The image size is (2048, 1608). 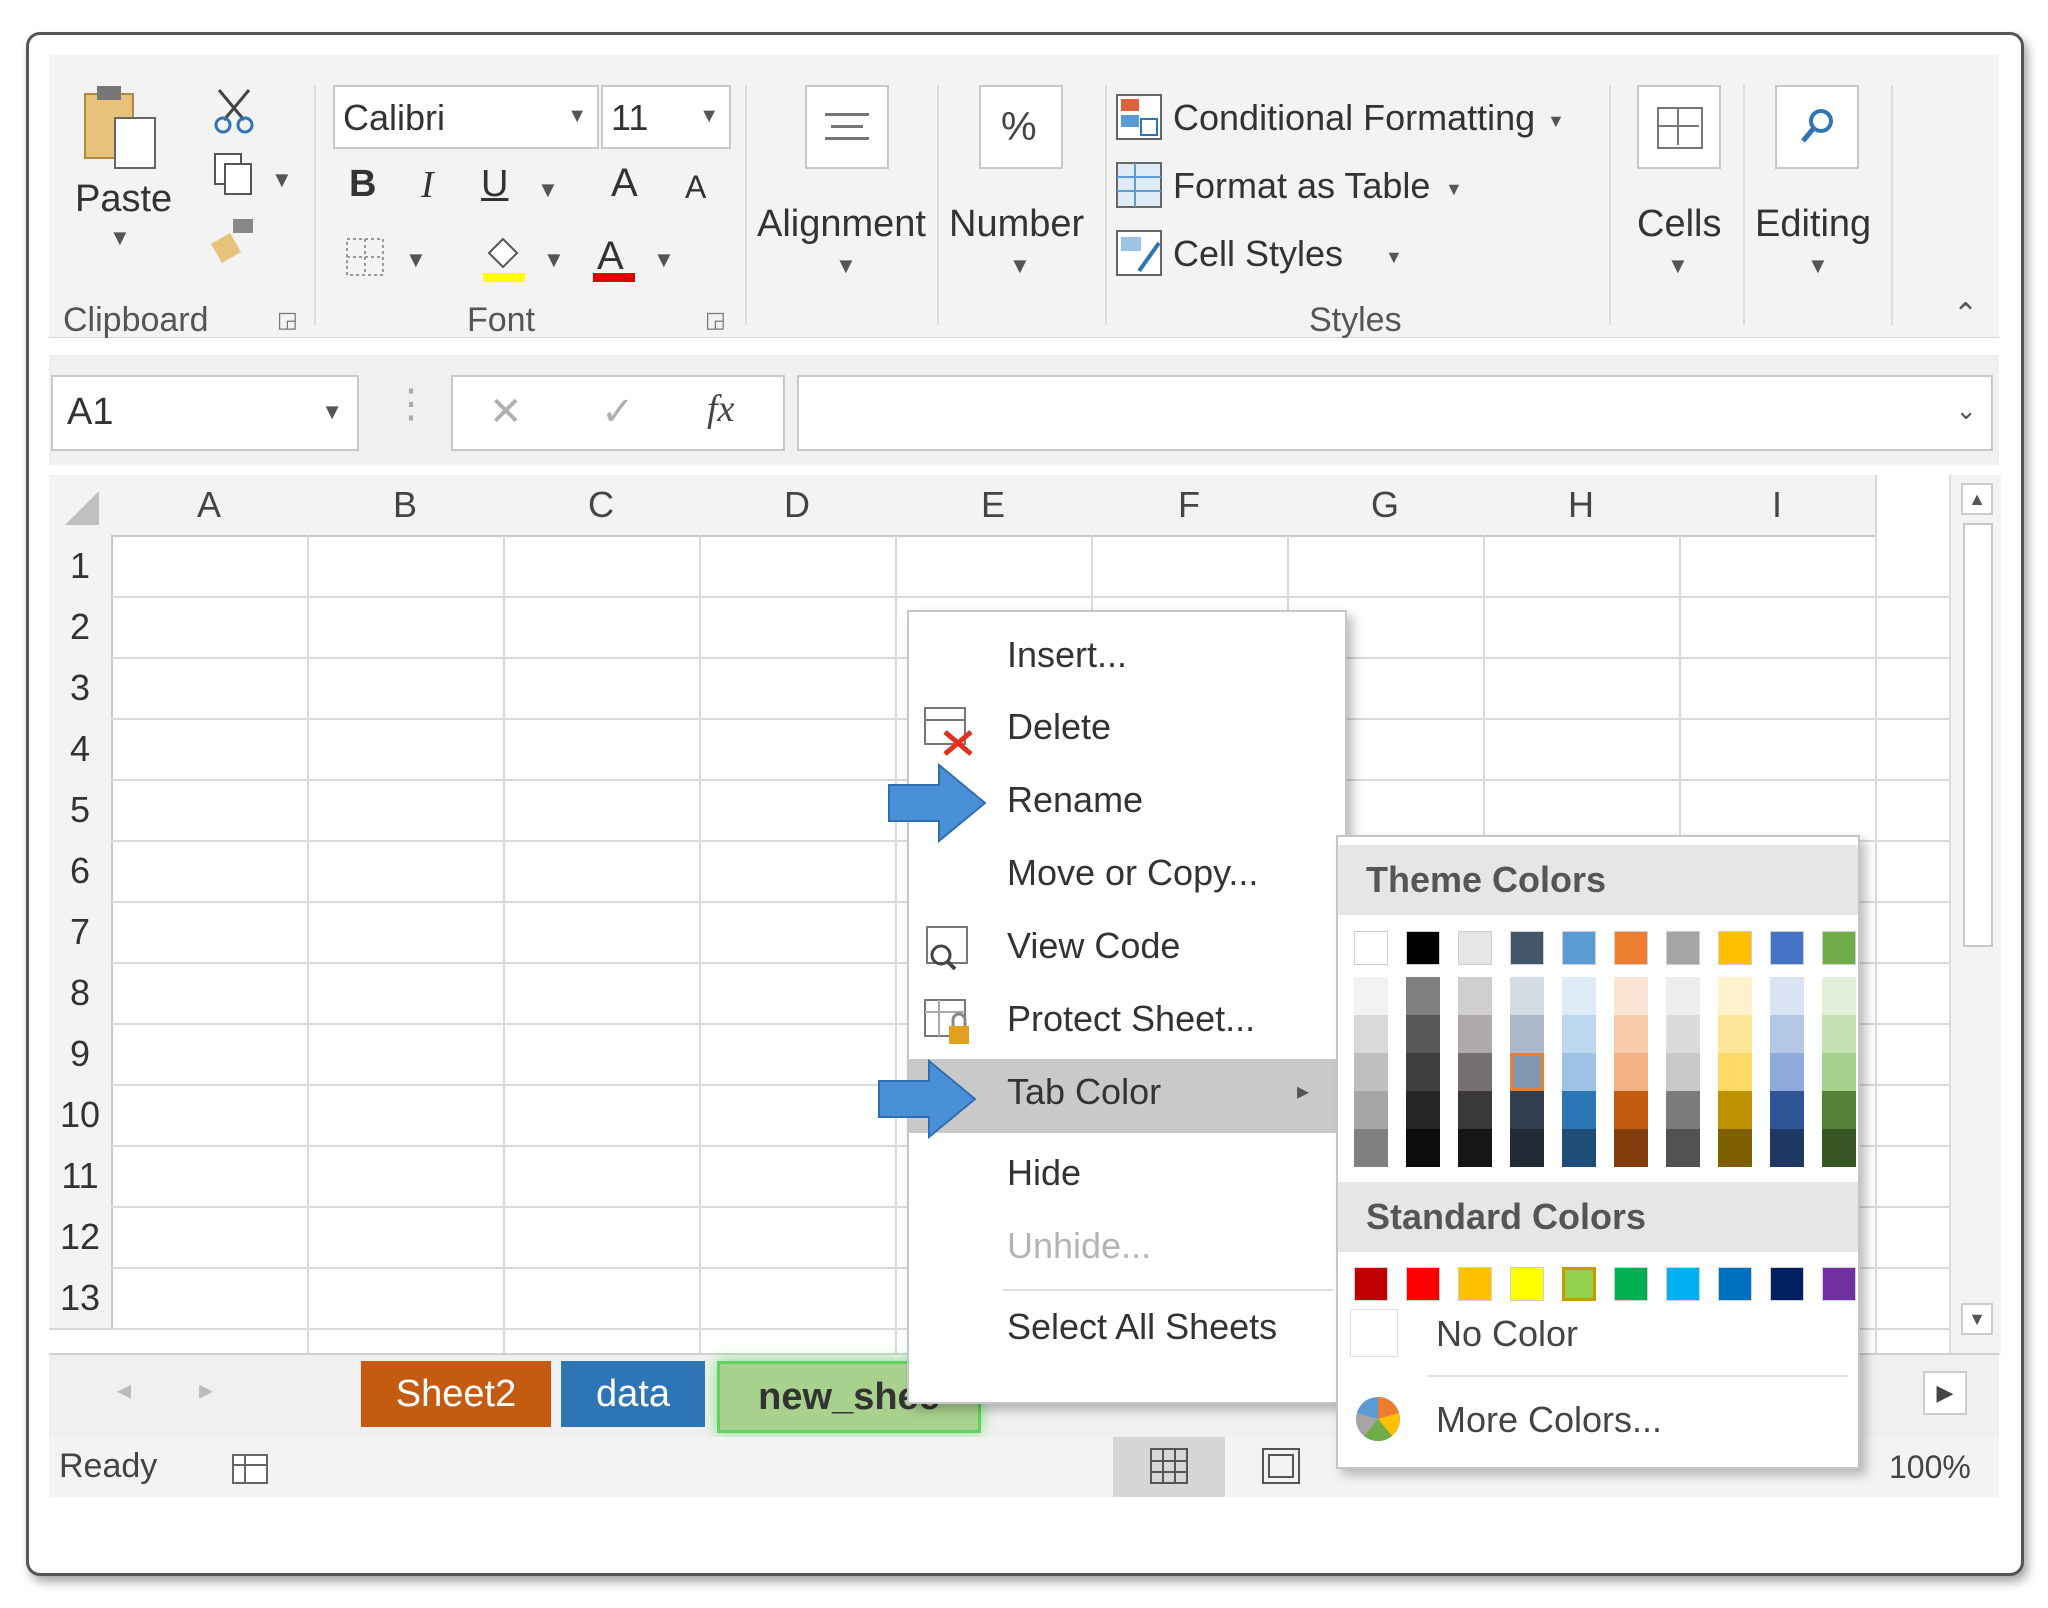 I want to click on collapse-ribbon-icon: ⌃, so click(x=1965, y=314).